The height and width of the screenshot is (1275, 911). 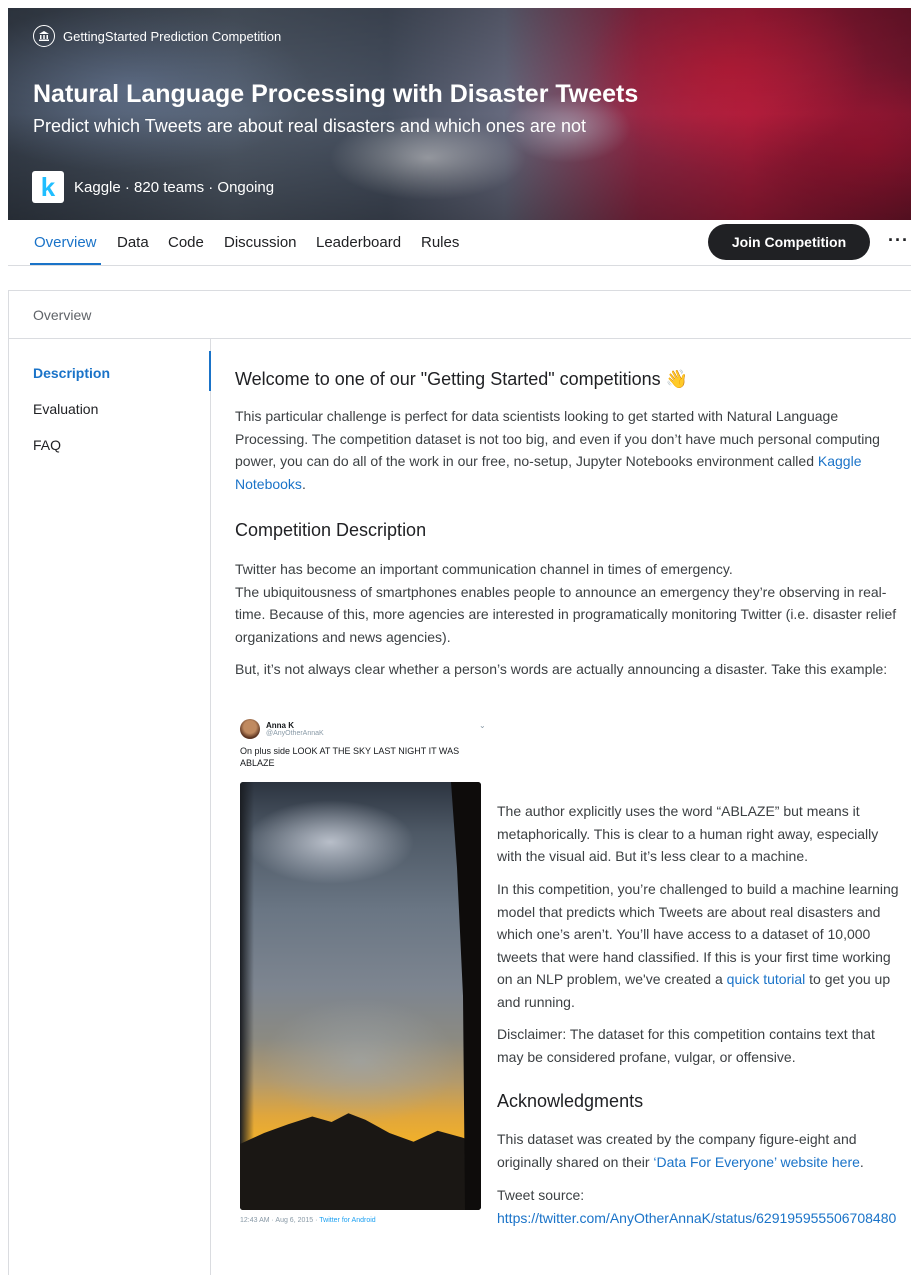 What do you see at coordinates (250, 729) in the screenshot?
I see `avatar` at bounding box center [250, 729].